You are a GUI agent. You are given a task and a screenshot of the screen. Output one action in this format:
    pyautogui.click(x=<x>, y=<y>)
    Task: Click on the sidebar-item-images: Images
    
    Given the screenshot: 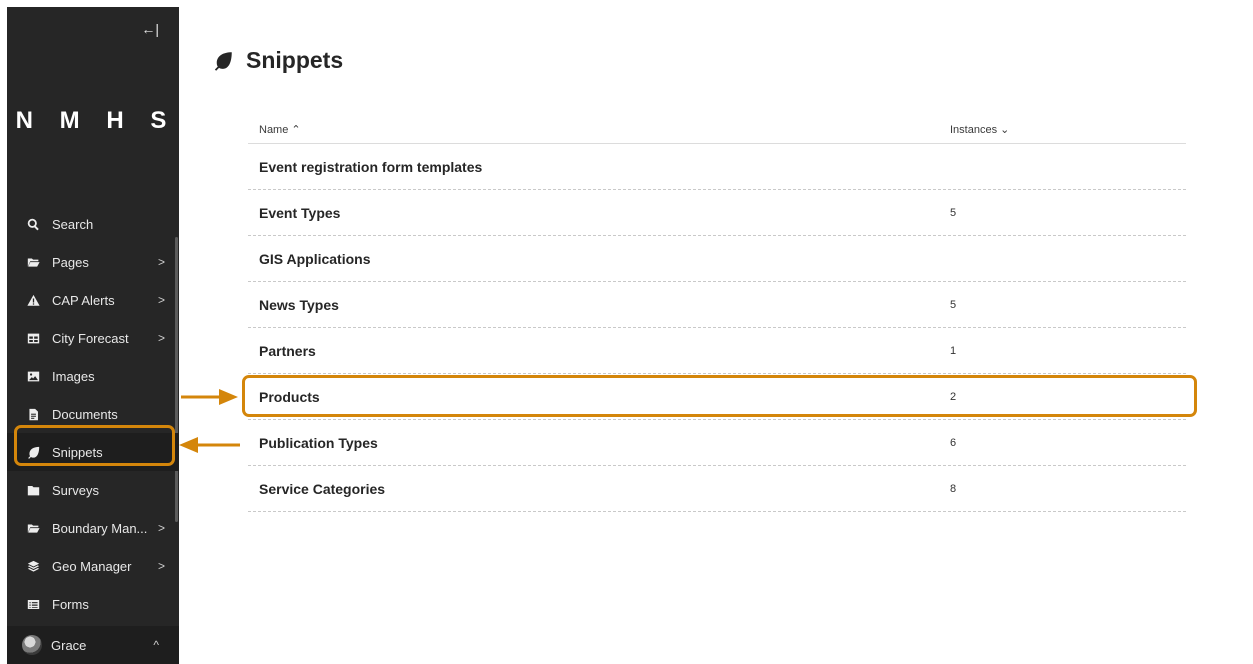 What is the action you would take?
    pyautogui.click(x=93, y=376)
    